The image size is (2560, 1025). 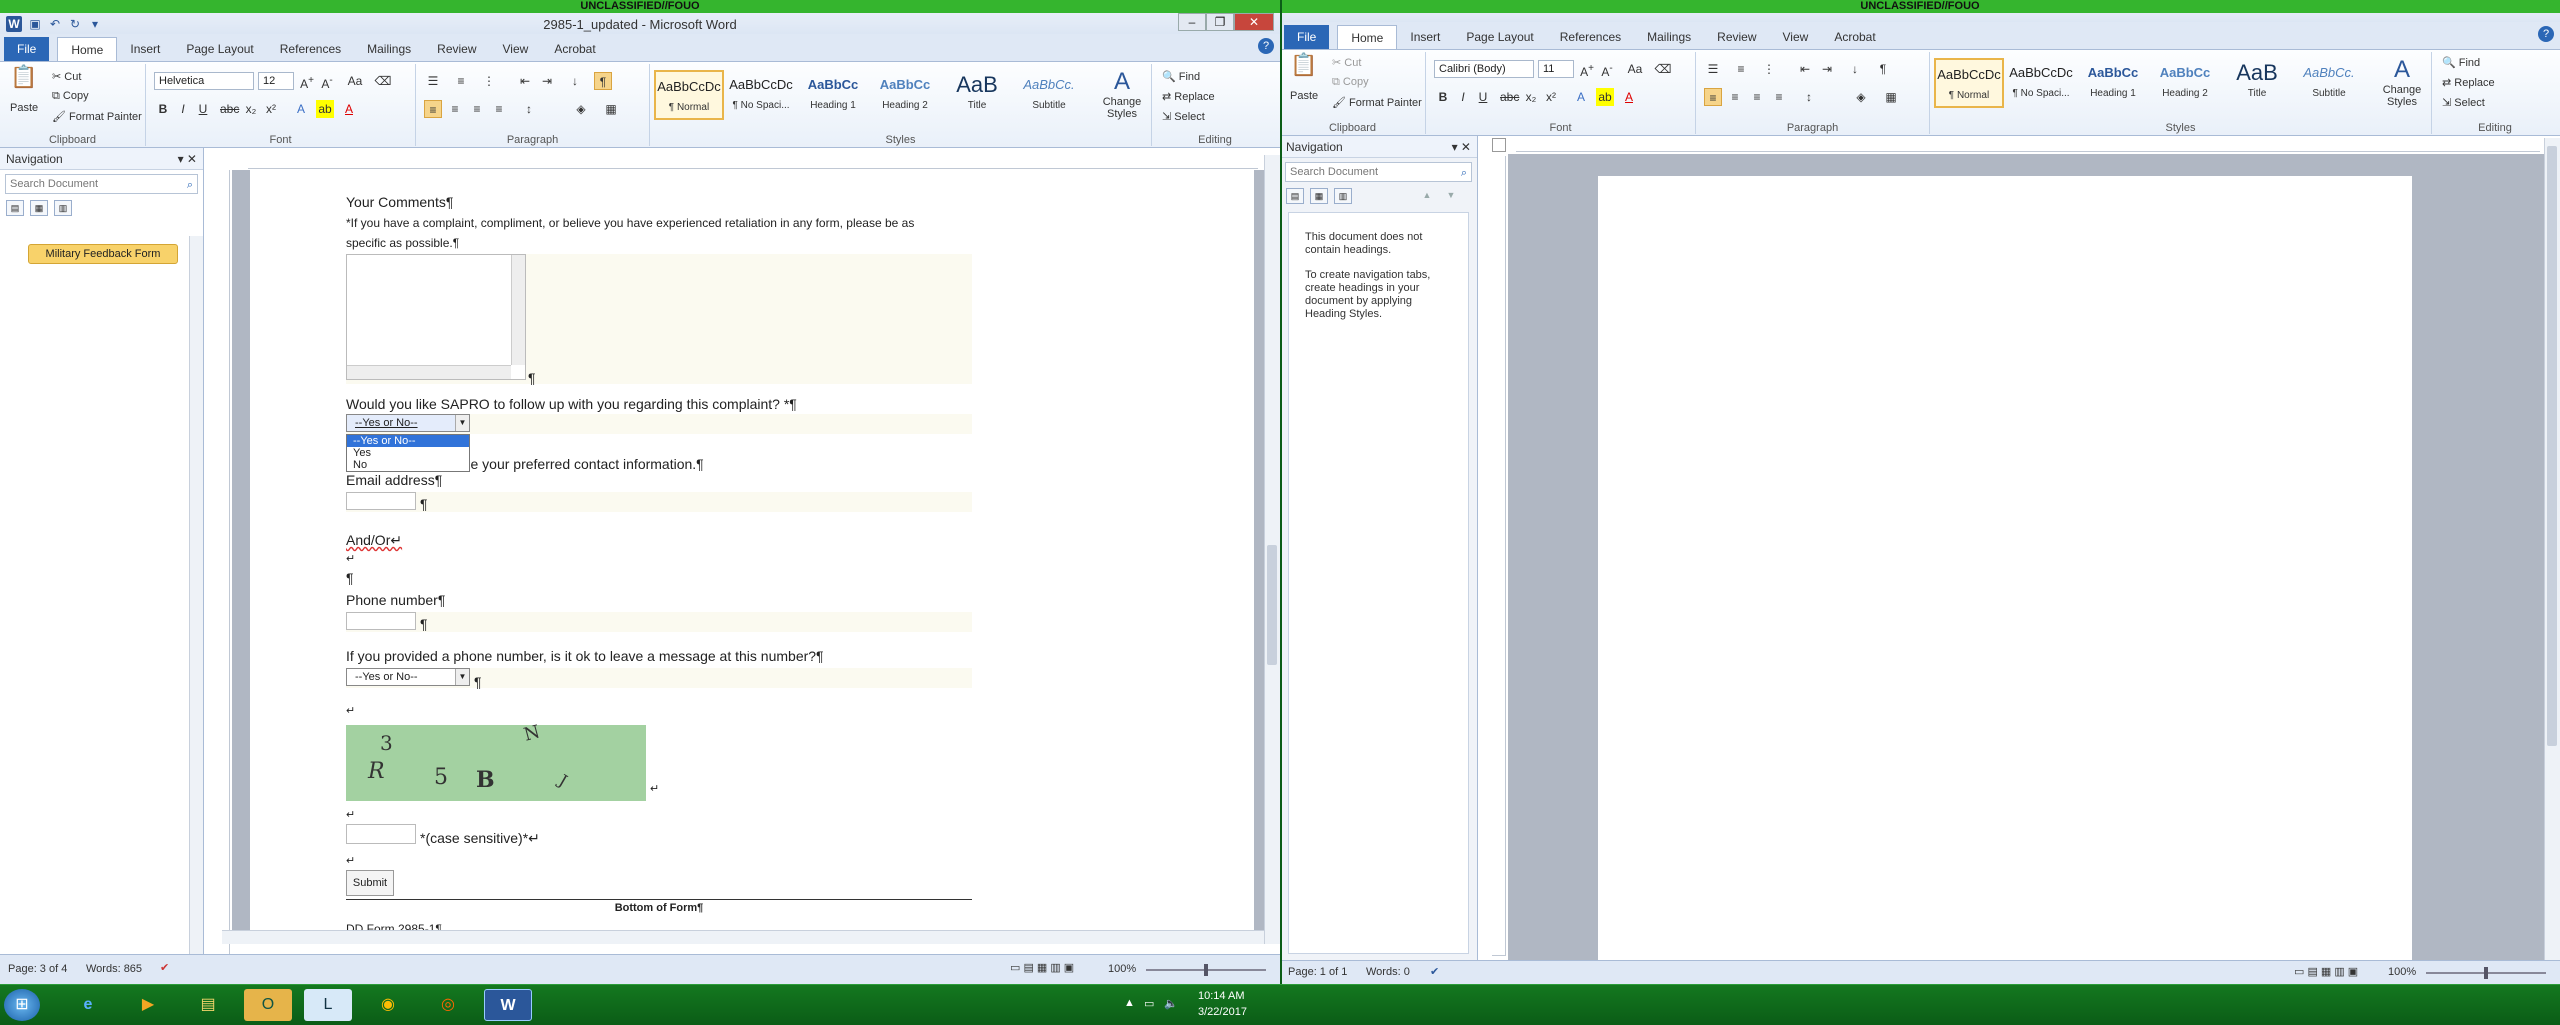 I want to click on document-vscroll, so click(x=2552, y=549).